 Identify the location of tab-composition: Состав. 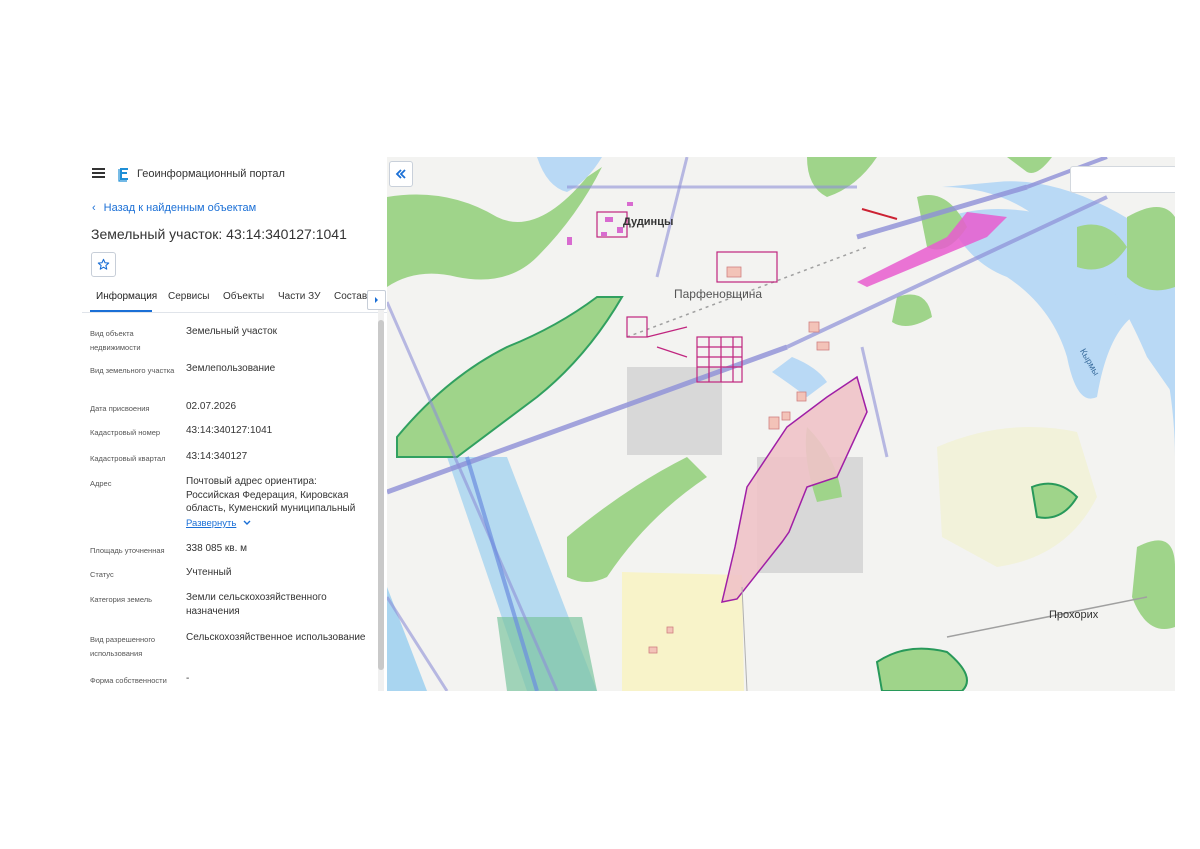
(350, 296).